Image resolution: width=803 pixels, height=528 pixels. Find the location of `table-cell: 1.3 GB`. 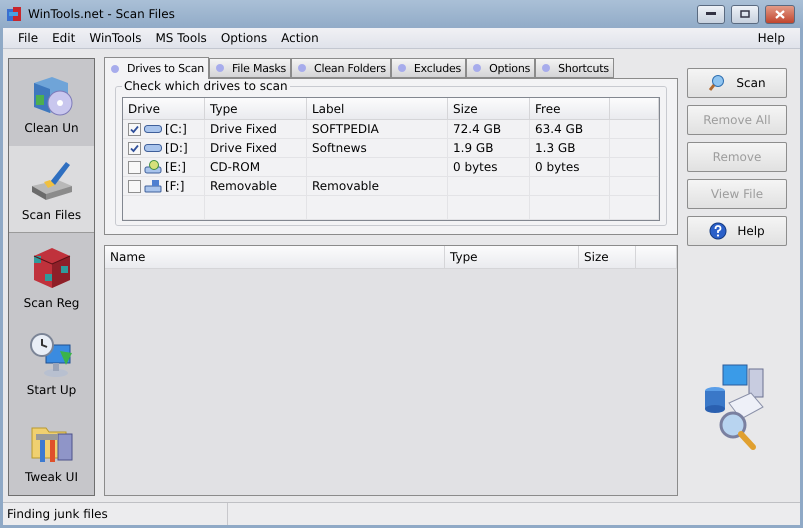

table-cell: 1.3 GB is located at coordinates (570, 148).